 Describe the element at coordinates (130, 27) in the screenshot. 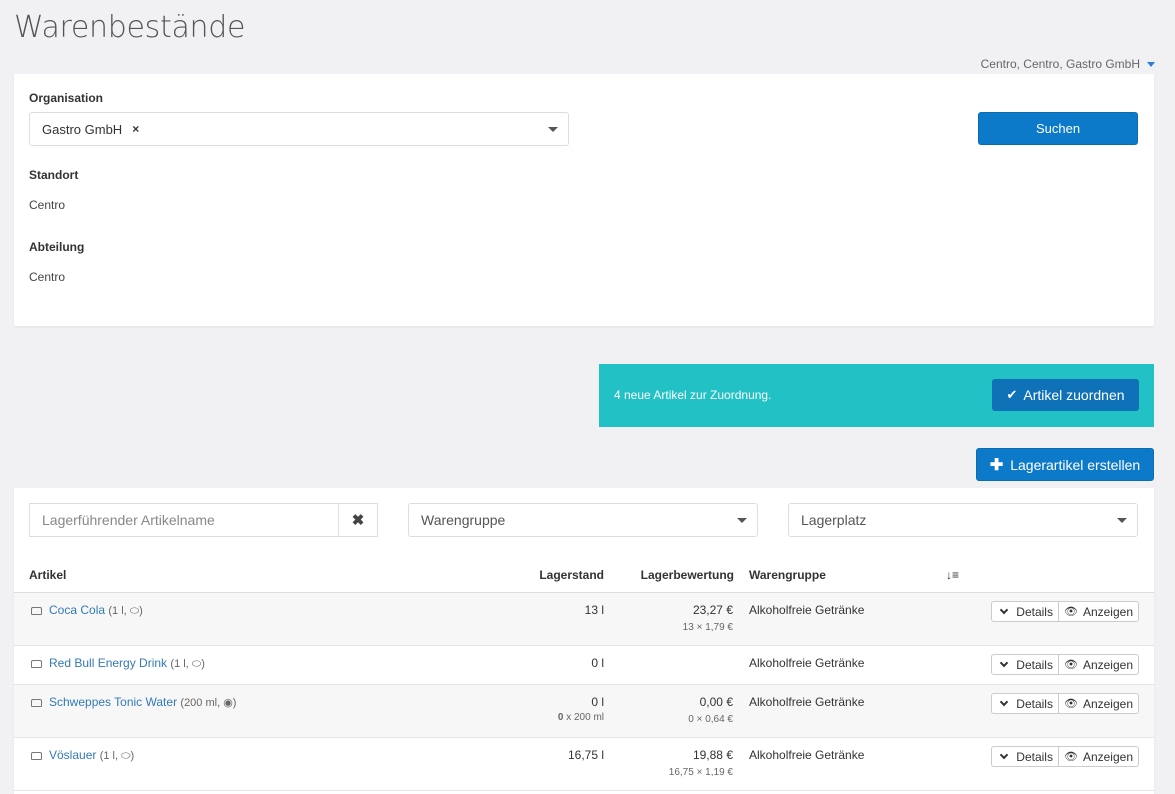

I see `page-title: Warenbestände` at that location.